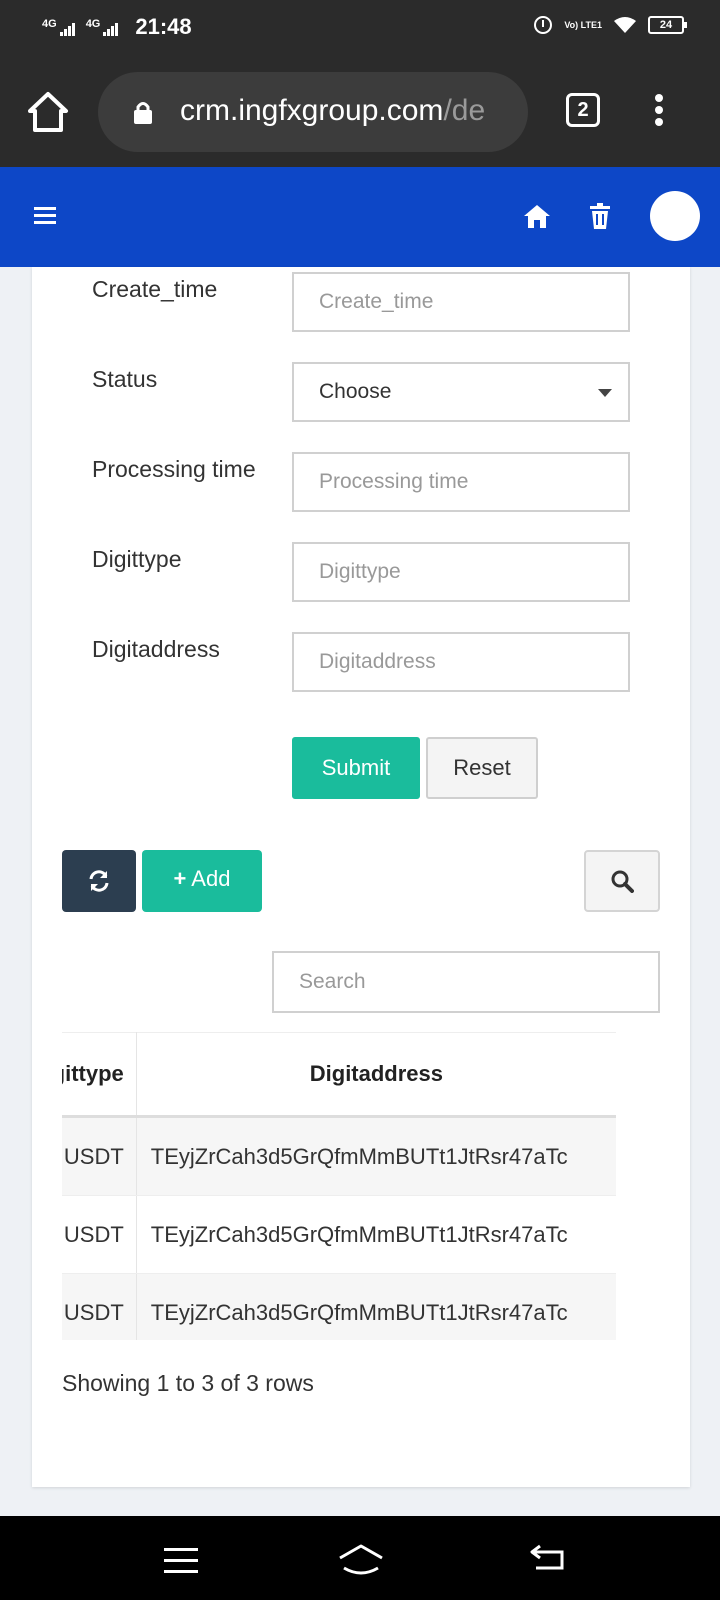  I want to click on network-indicator-1: 4G, so click(59, 27).